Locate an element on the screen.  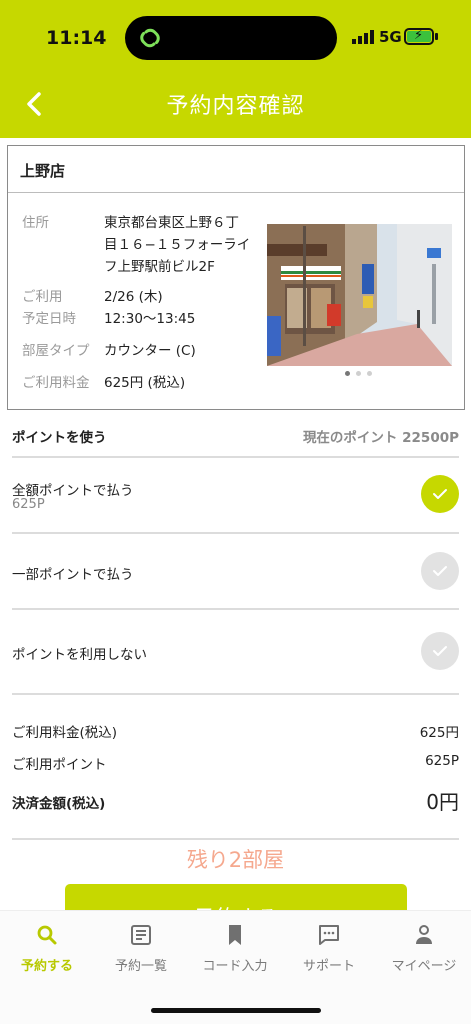
person-icon is located at coordinates (424, 934).